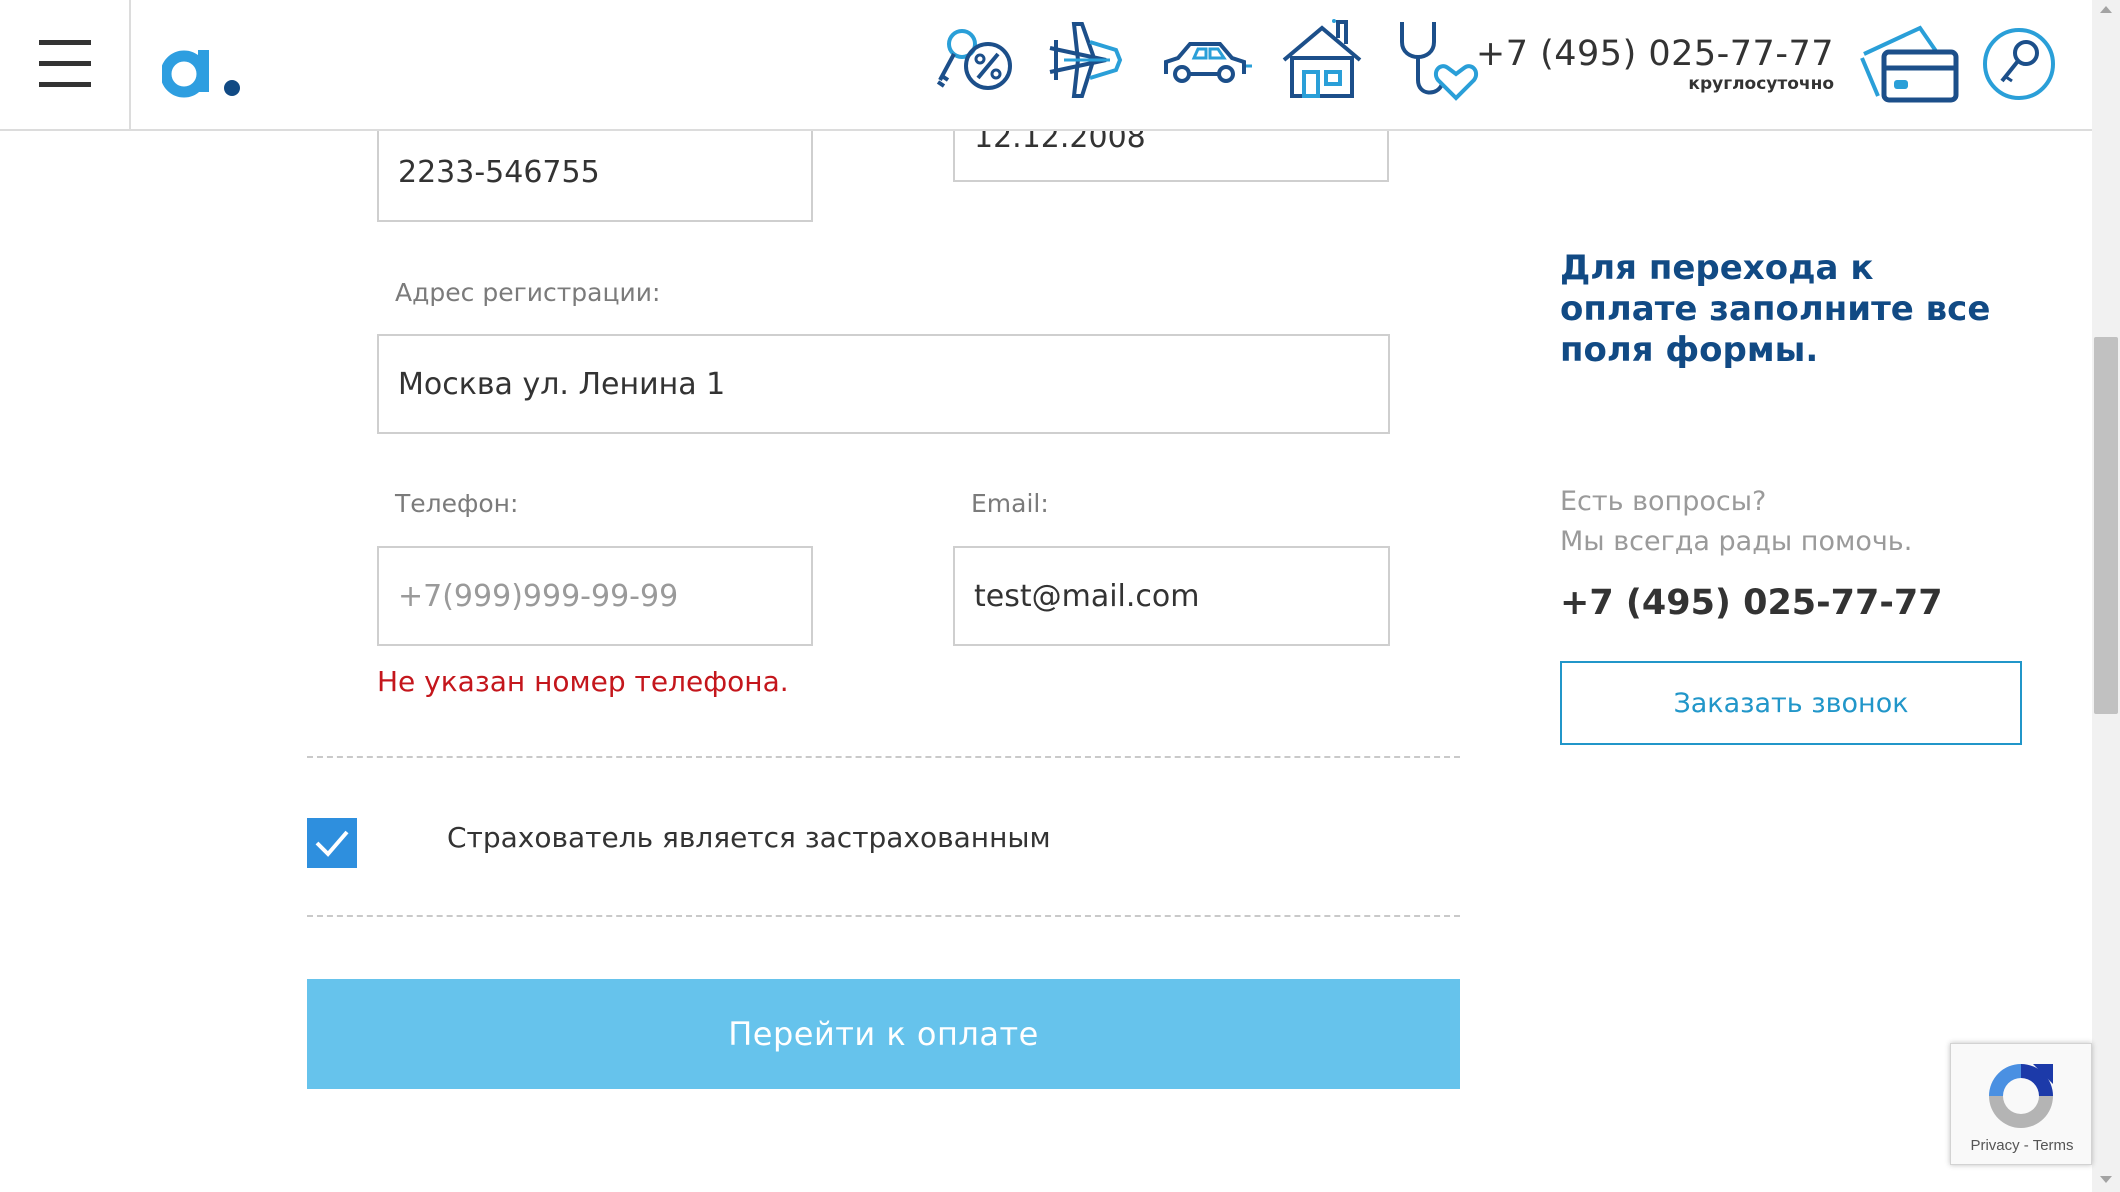 Image resolution: width=2120 pixels, height=1192 pixels. I want to click on payment-cards-icon, so click(1910, 64).